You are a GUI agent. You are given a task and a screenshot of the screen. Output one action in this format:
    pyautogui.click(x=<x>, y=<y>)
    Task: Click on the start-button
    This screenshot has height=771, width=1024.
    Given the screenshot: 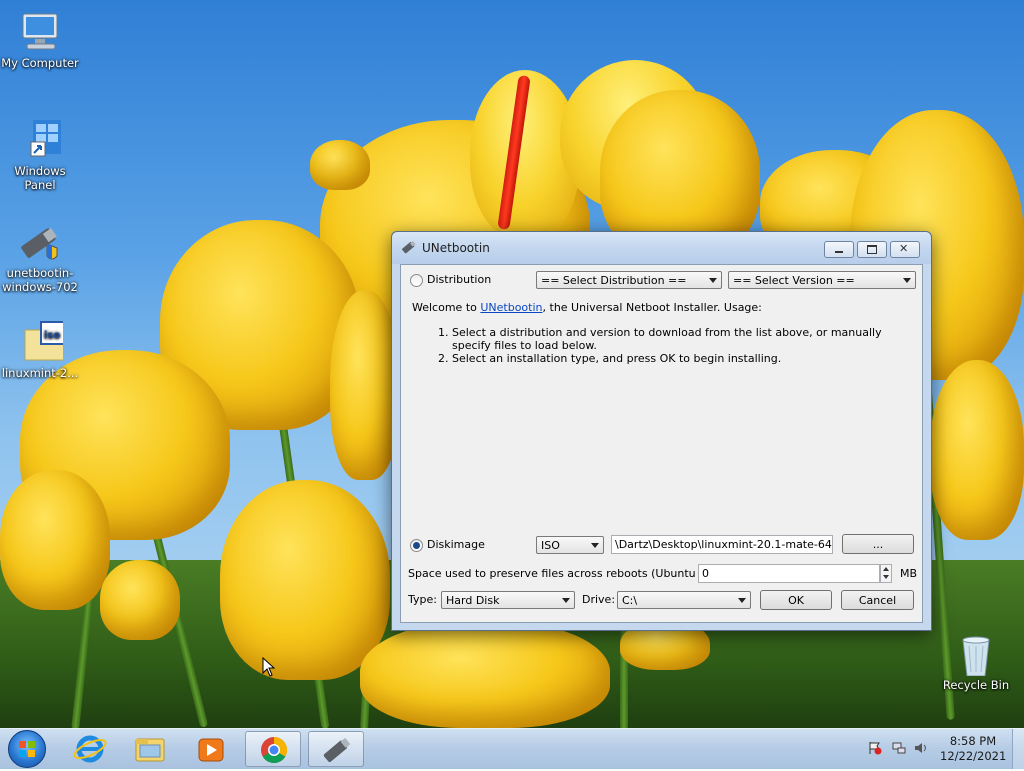 What is the action you would take?
    pyautogui.click(x=27, y=749)
    